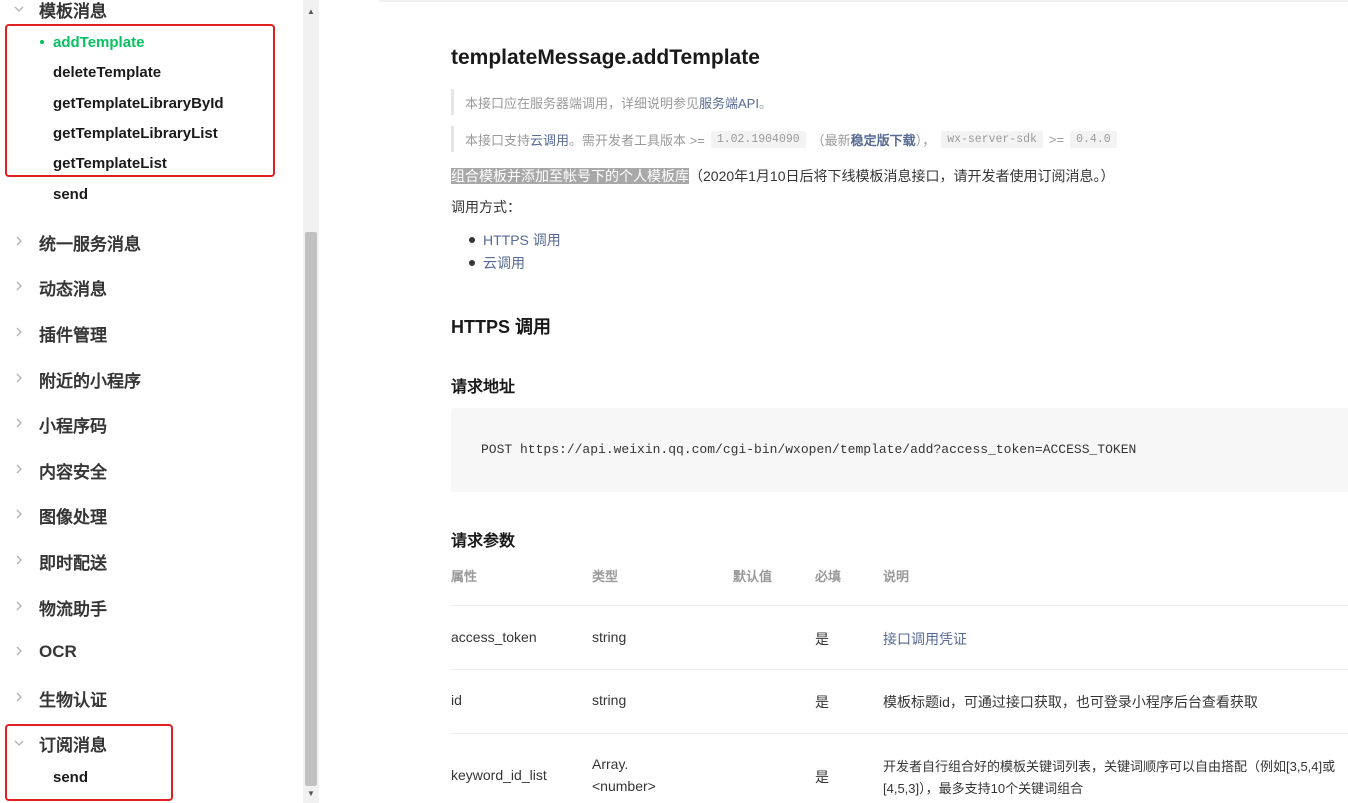 Image resolution: width=1348 pixels, height=803 pixels. Describe the element at coordinates (582, 103) in the screenshot. I see `note-text: 本接口应在服务器端调用，详细说明参见` at that location.